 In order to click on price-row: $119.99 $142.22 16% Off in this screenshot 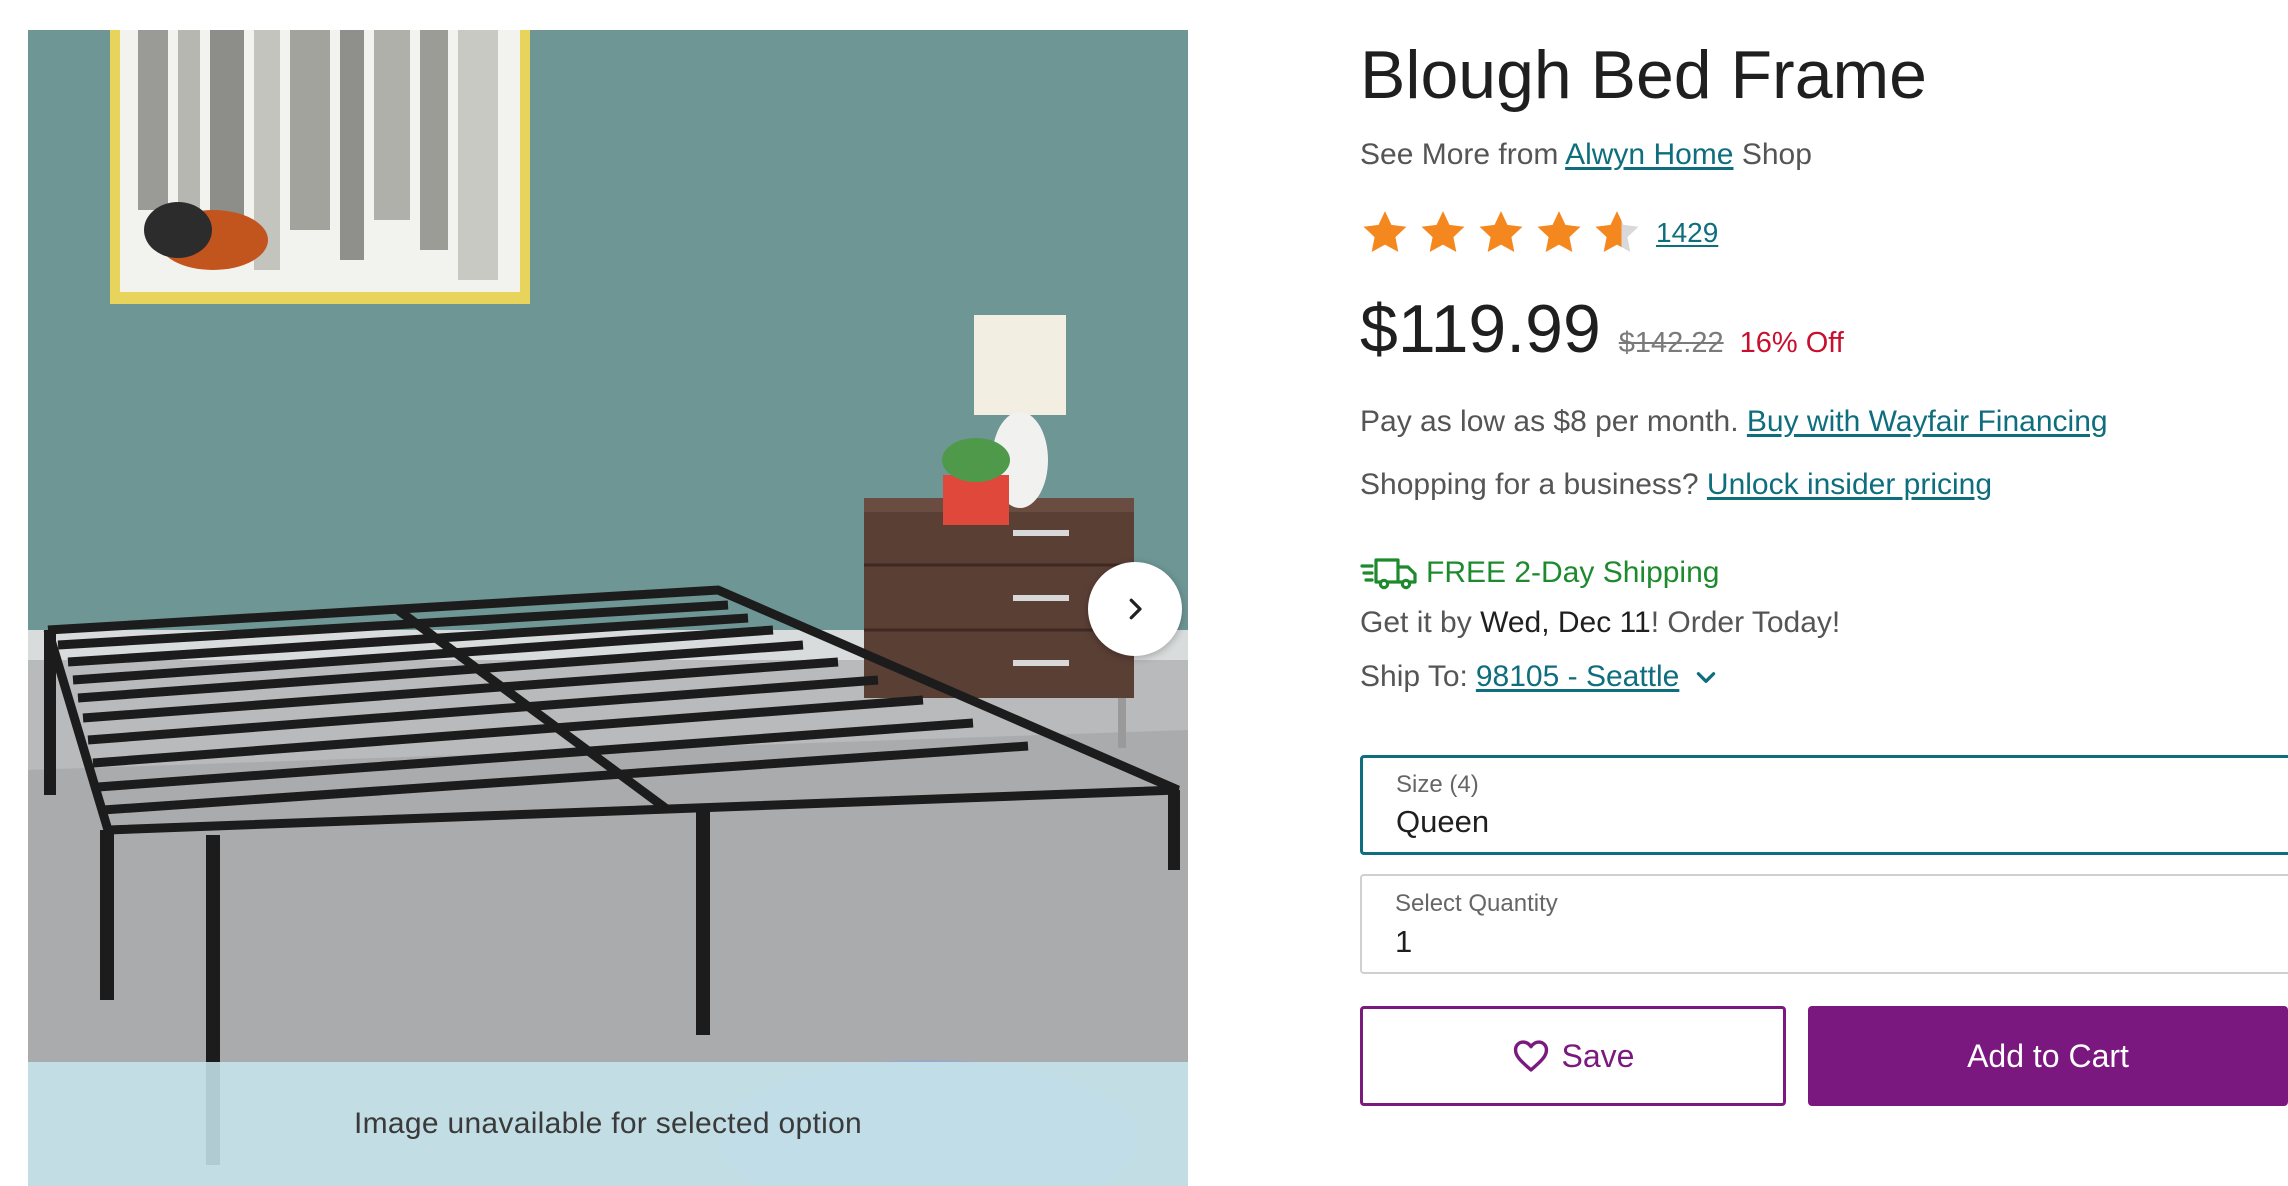, I will do `click(1602, 329)`.